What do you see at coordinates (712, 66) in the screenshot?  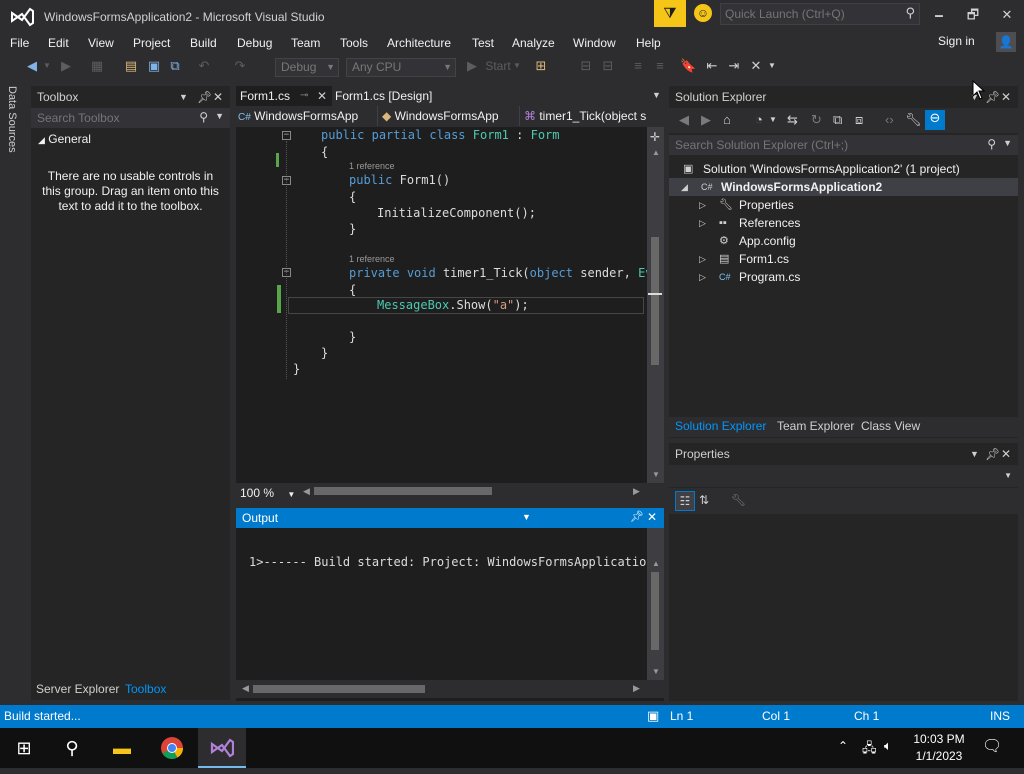 I see `prev-bookmark-icon: ⇤` at bounding box center [712, 66].